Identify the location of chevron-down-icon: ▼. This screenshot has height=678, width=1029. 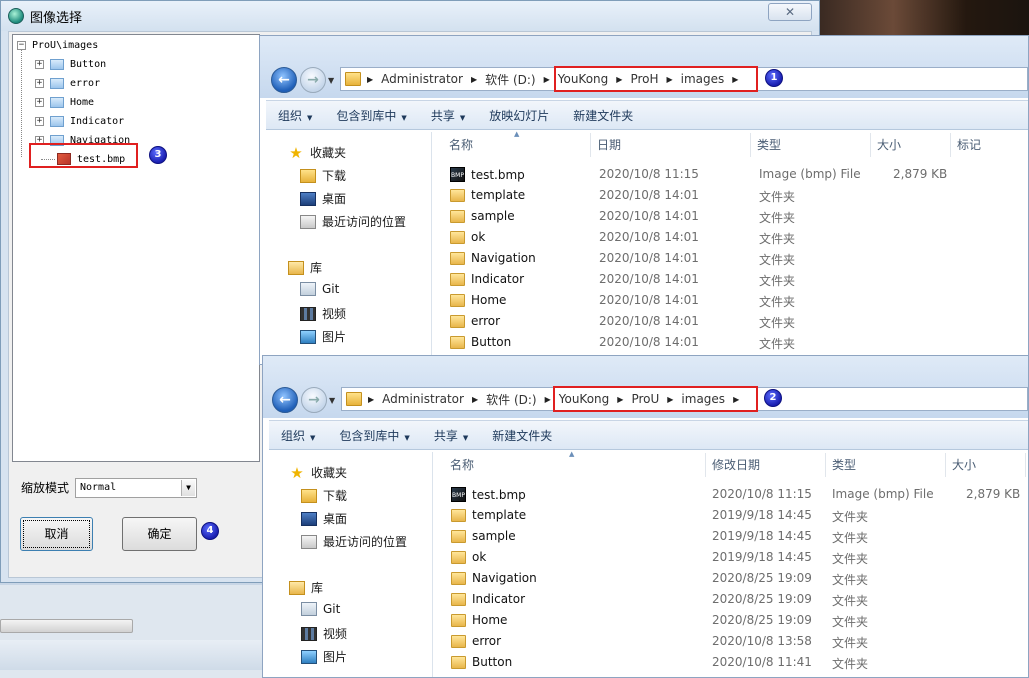
(188, 488).